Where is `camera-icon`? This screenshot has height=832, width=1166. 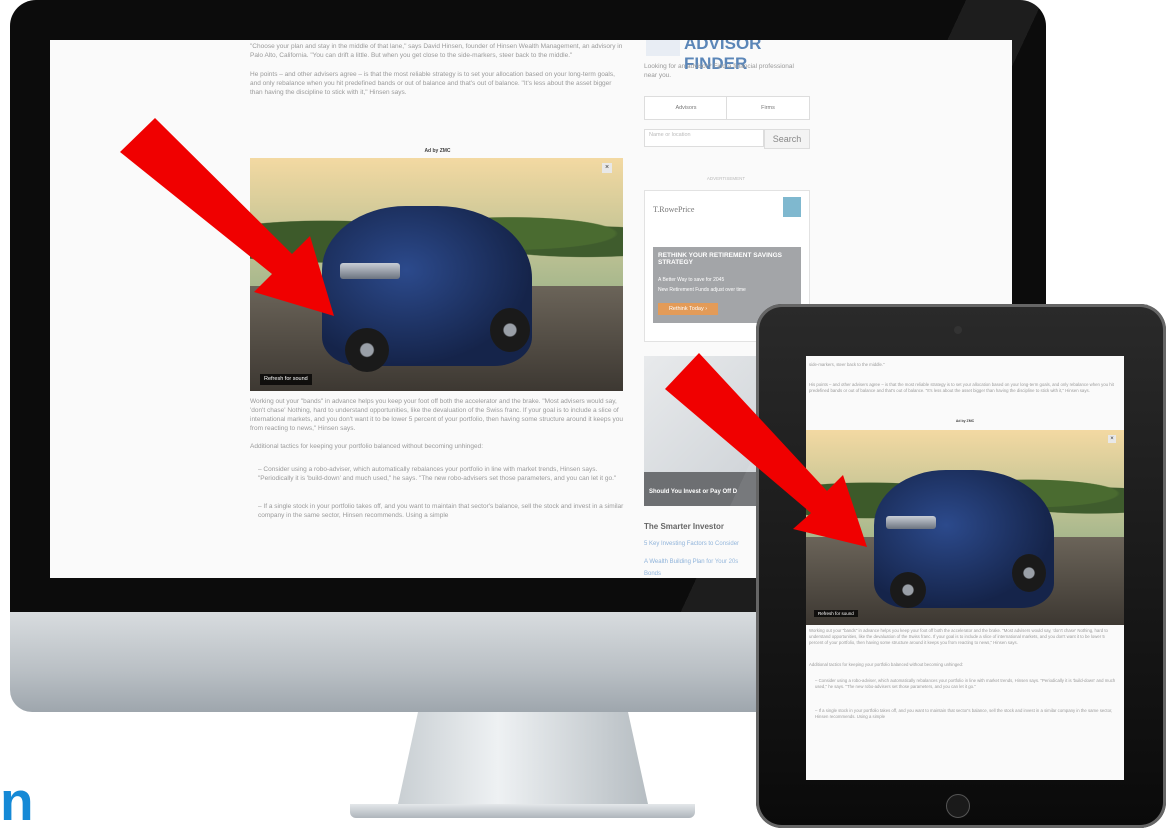 camera-icon is located at coordinates (958, 330).